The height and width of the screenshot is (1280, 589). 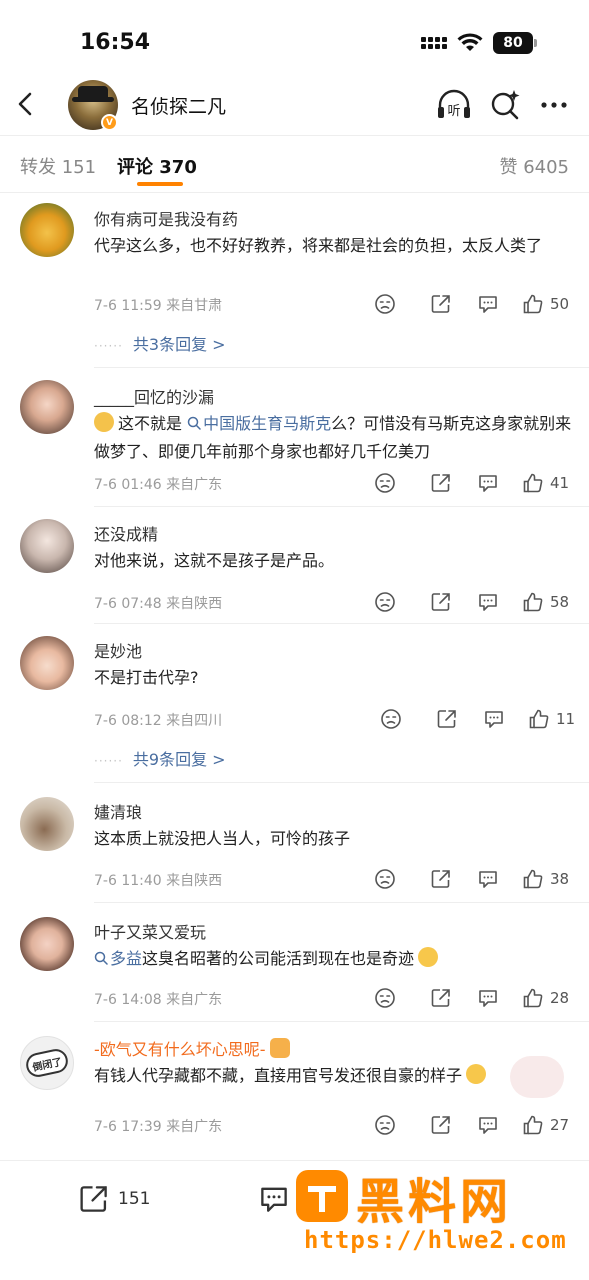 I want to click on commenter-name: -欧气又有什么坏心思呢-, so click(x=194, y=1048).